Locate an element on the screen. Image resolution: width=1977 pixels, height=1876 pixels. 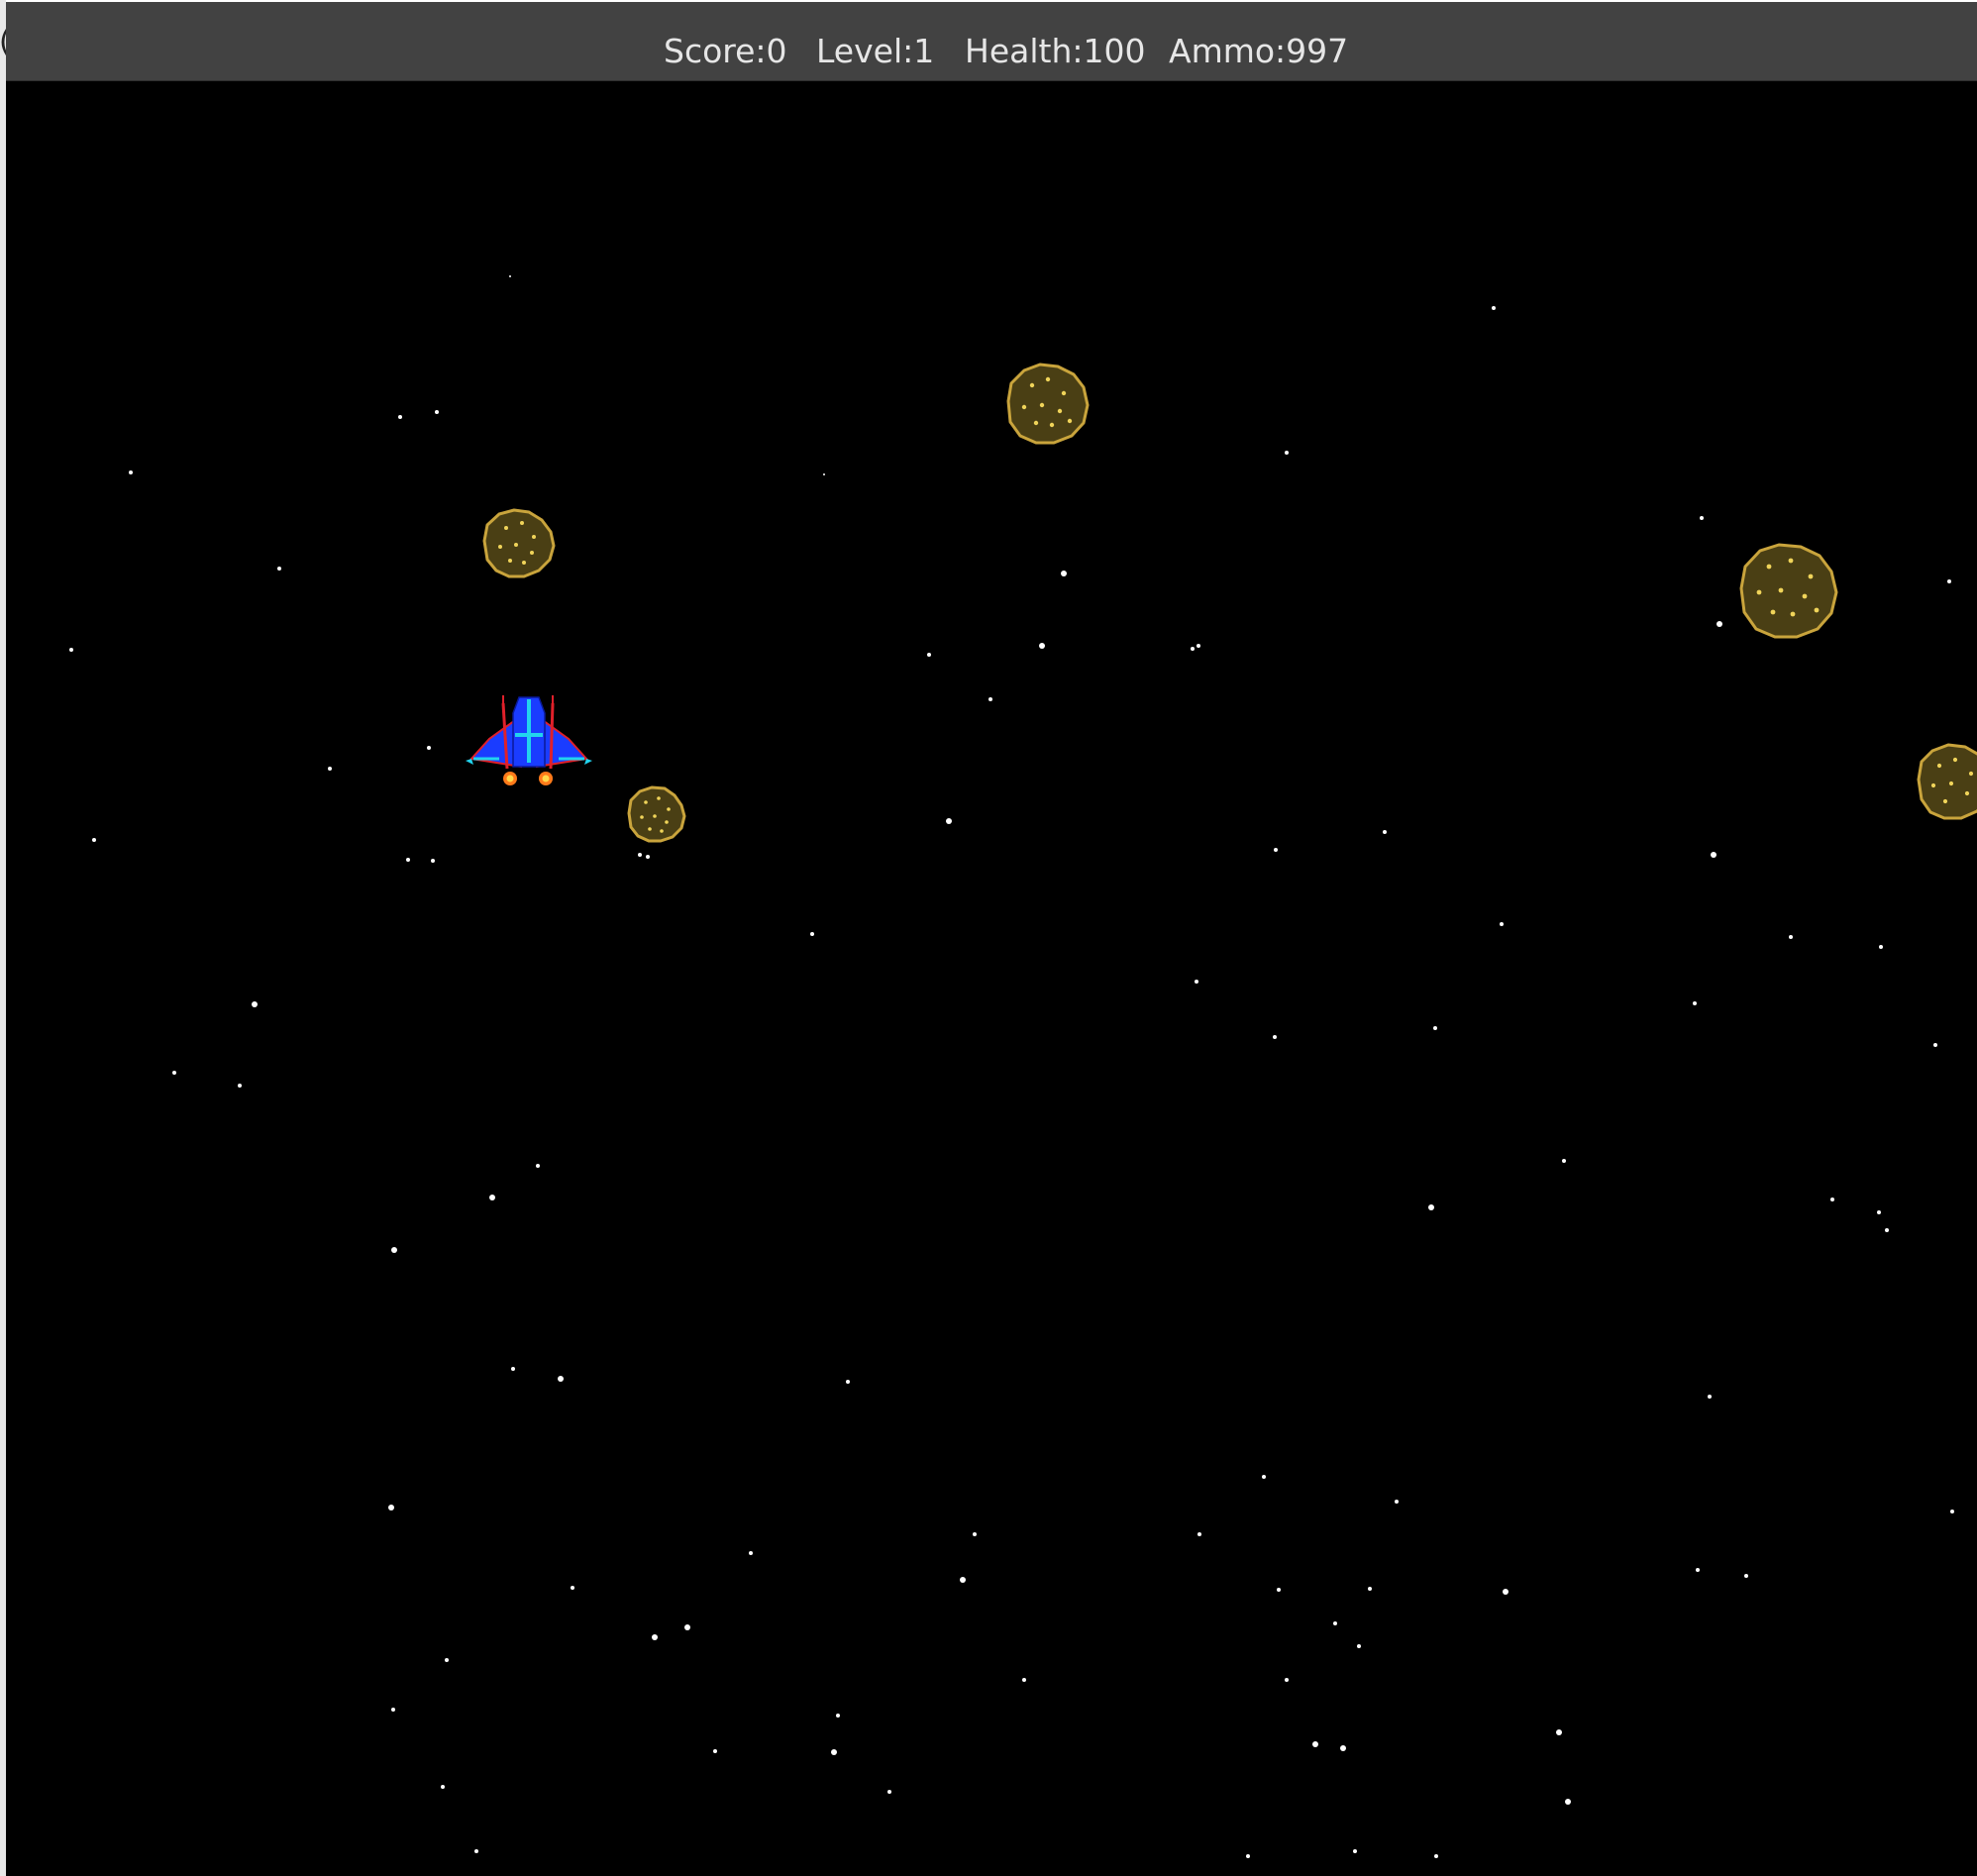
score-label: Score:0 is located at coordinates (725, 51).